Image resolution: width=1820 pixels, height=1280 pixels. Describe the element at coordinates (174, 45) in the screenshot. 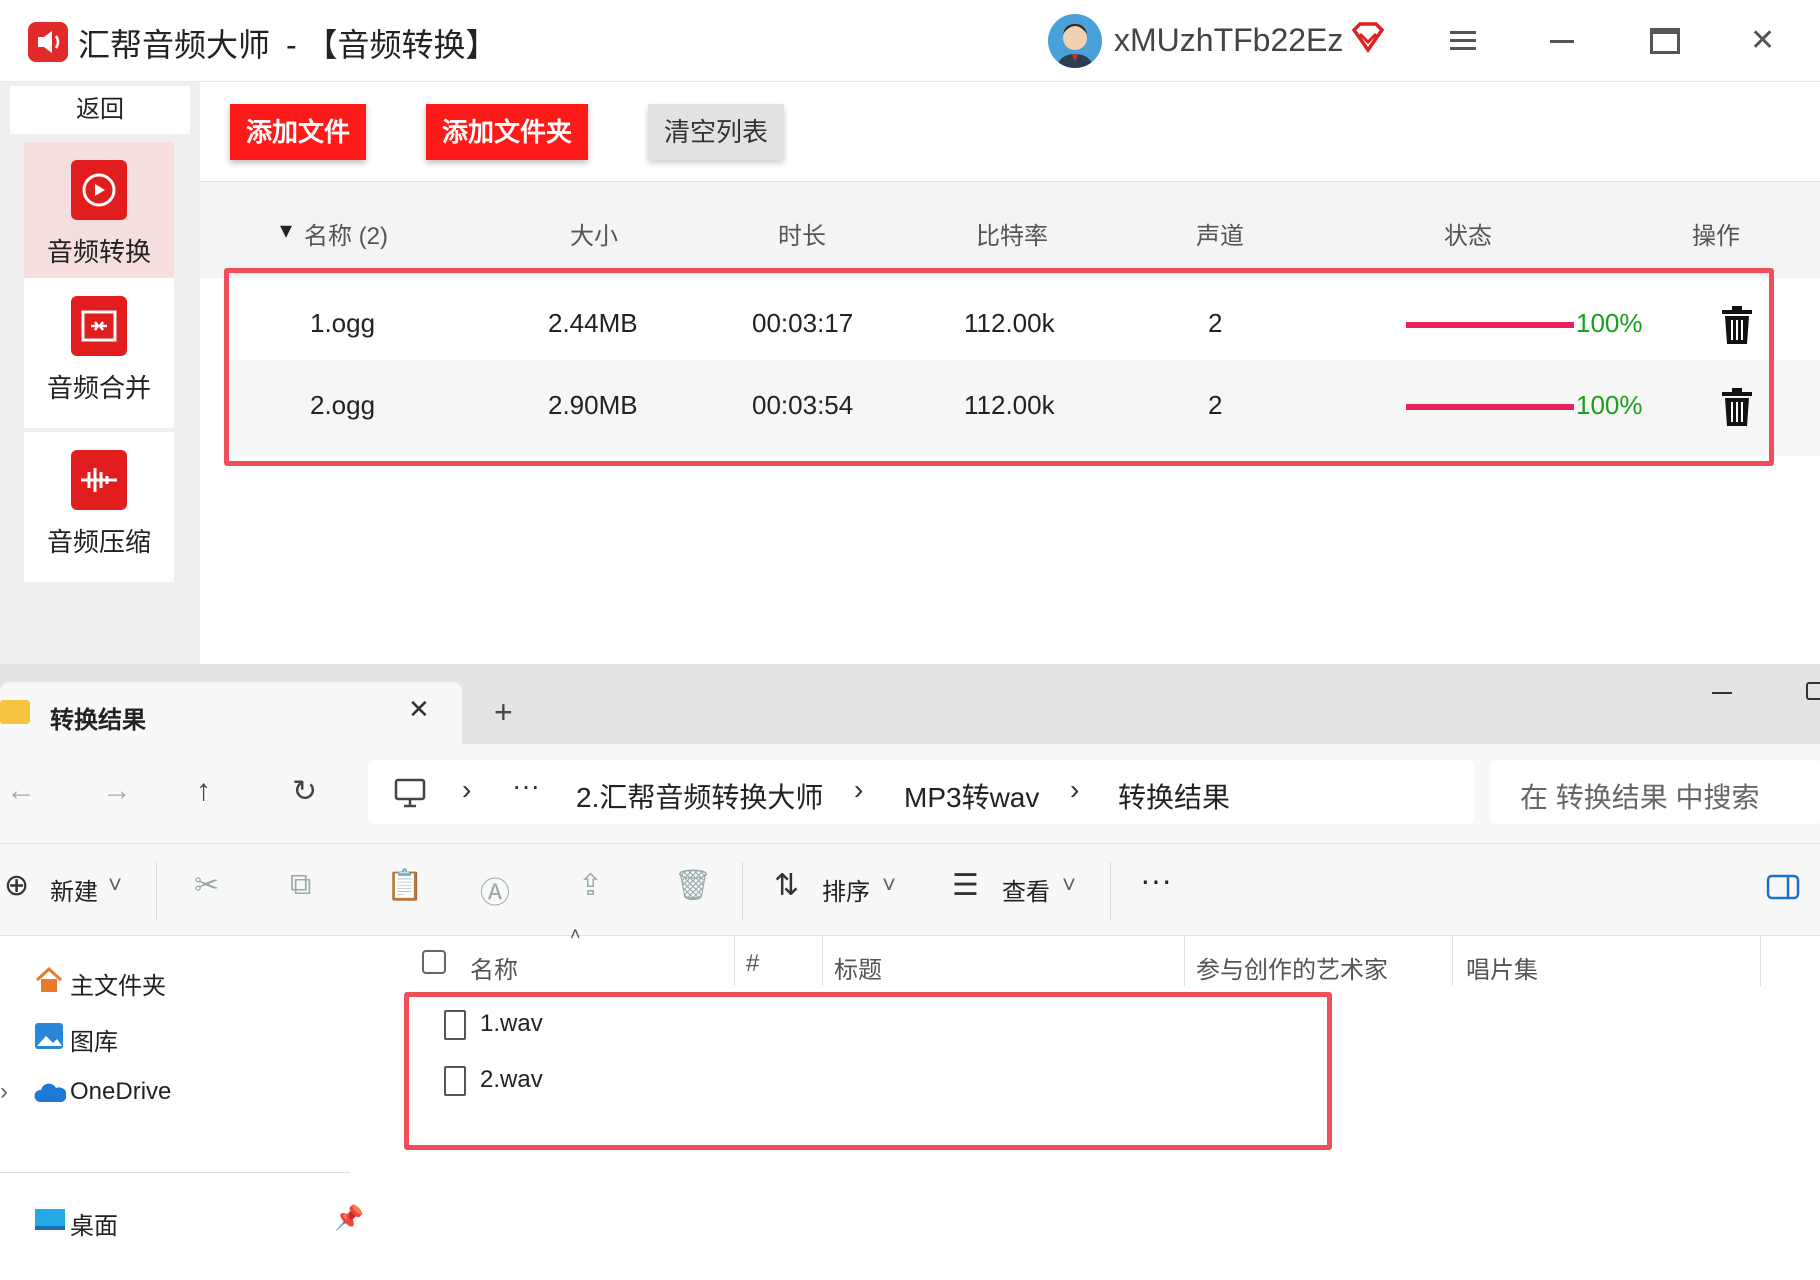

I see `app-title: 汇帮音频大师` at that location.